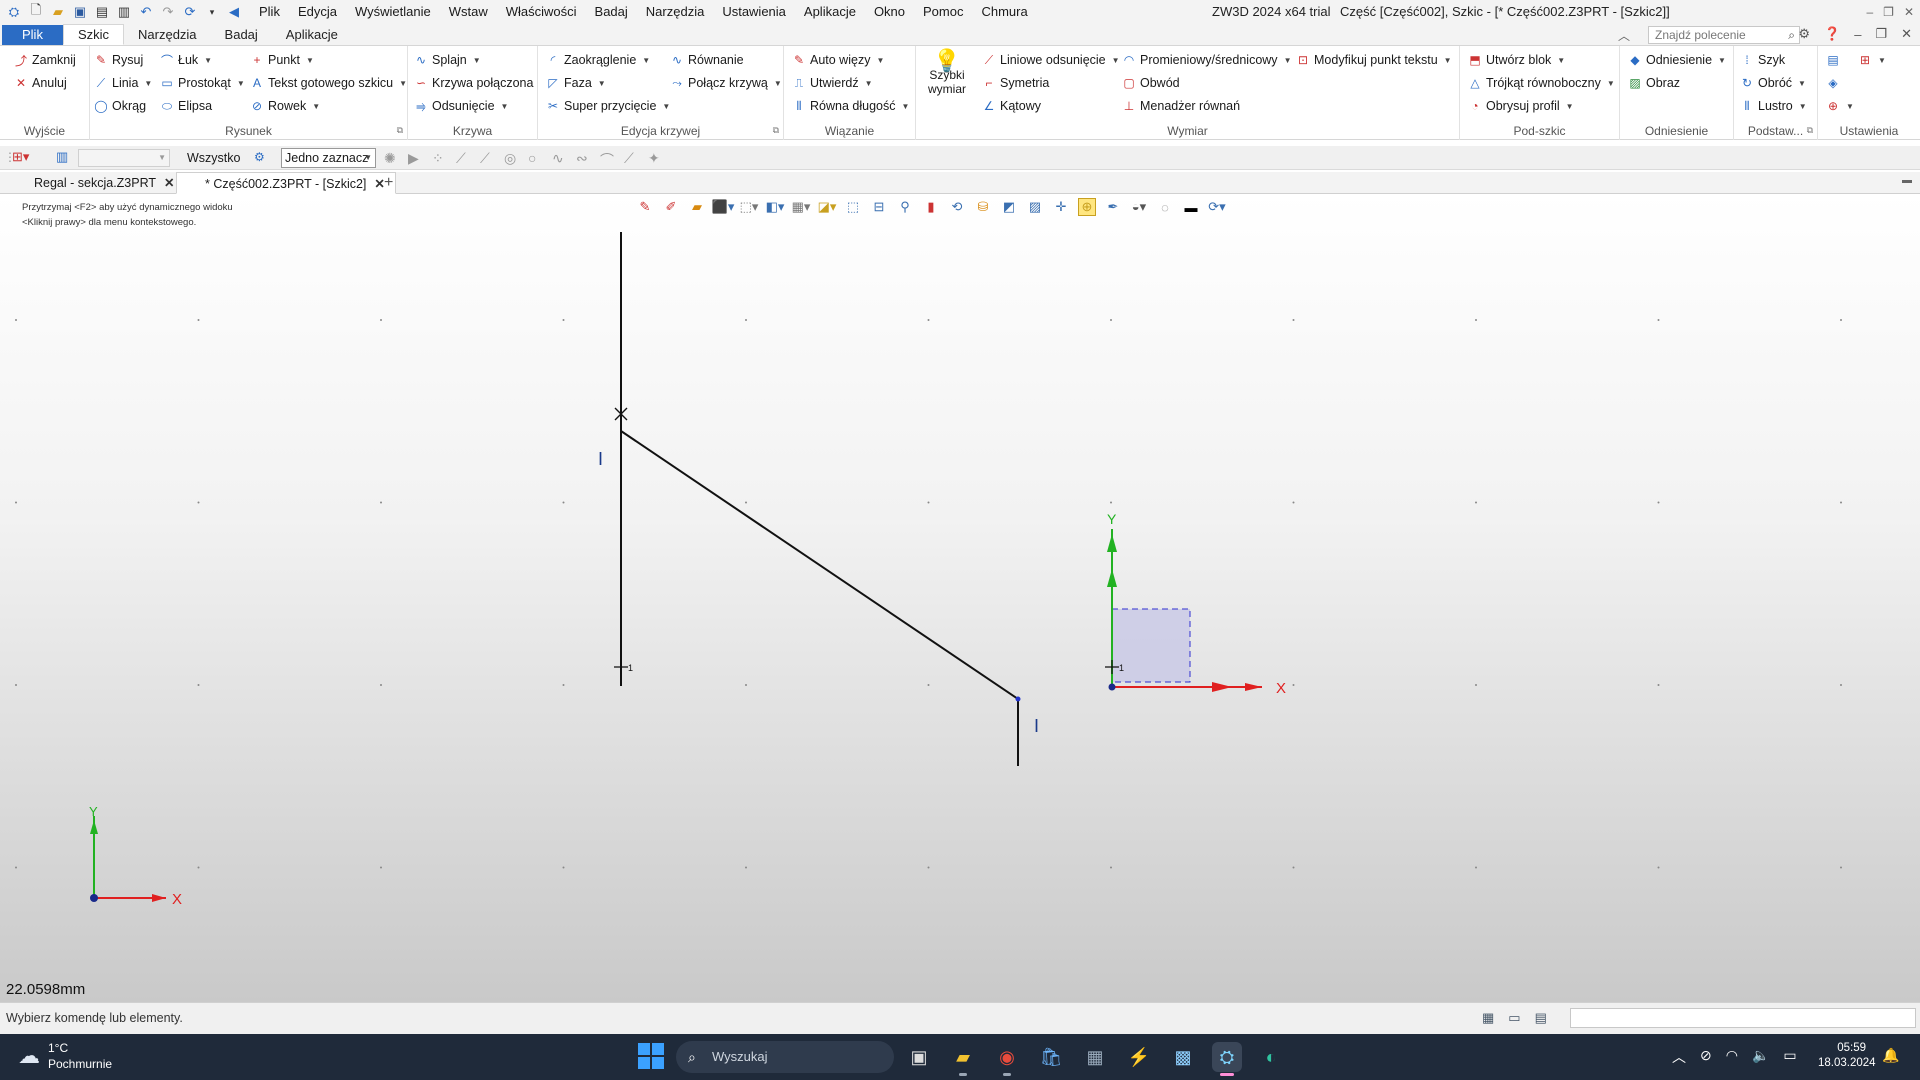 Image resolution: width=1920 pixels, height=1080 pixels. What do you see at coordinates (102, 12) in the screenshot?
I see `print-icon: ▤` at bounding box center [102, 12].